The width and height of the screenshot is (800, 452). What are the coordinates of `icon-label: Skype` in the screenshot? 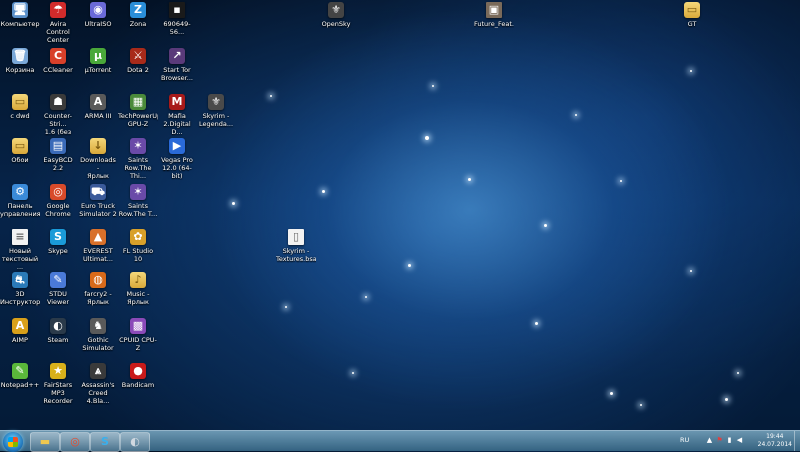 It's located at (58, 251).